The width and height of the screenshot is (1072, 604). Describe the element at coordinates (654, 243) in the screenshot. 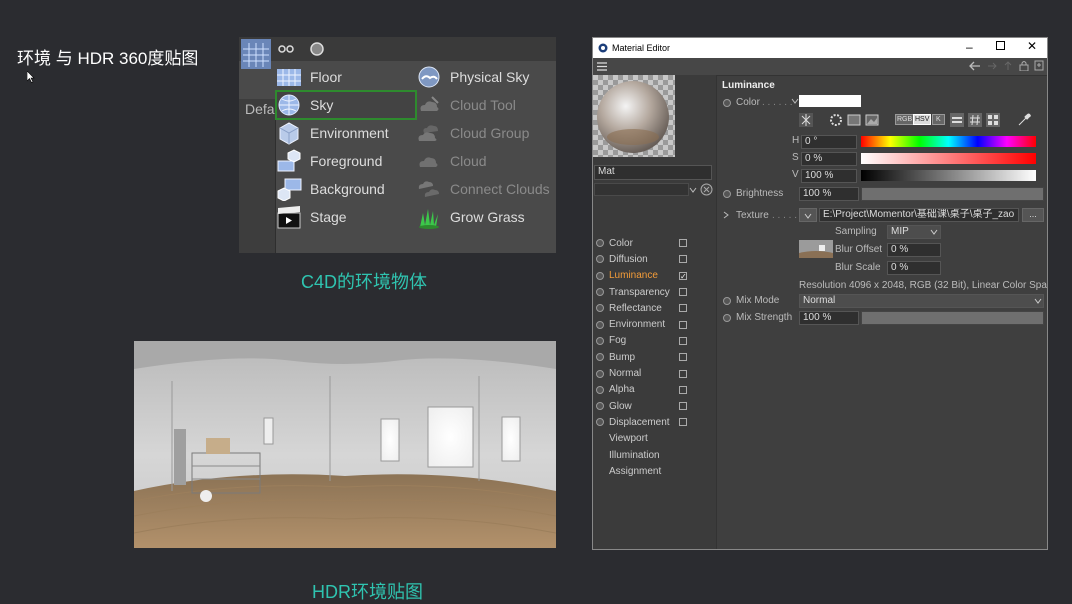

I see `channel-item: Color` at that location.